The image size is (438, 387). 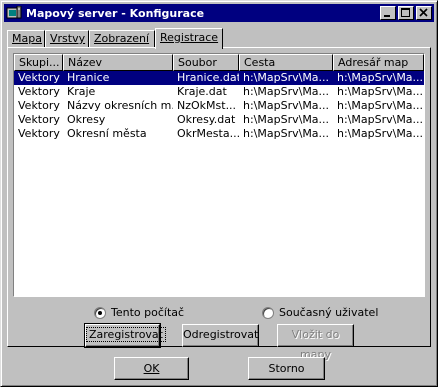 I want to click on column-header-name: Název, so click(x=118, y=62).